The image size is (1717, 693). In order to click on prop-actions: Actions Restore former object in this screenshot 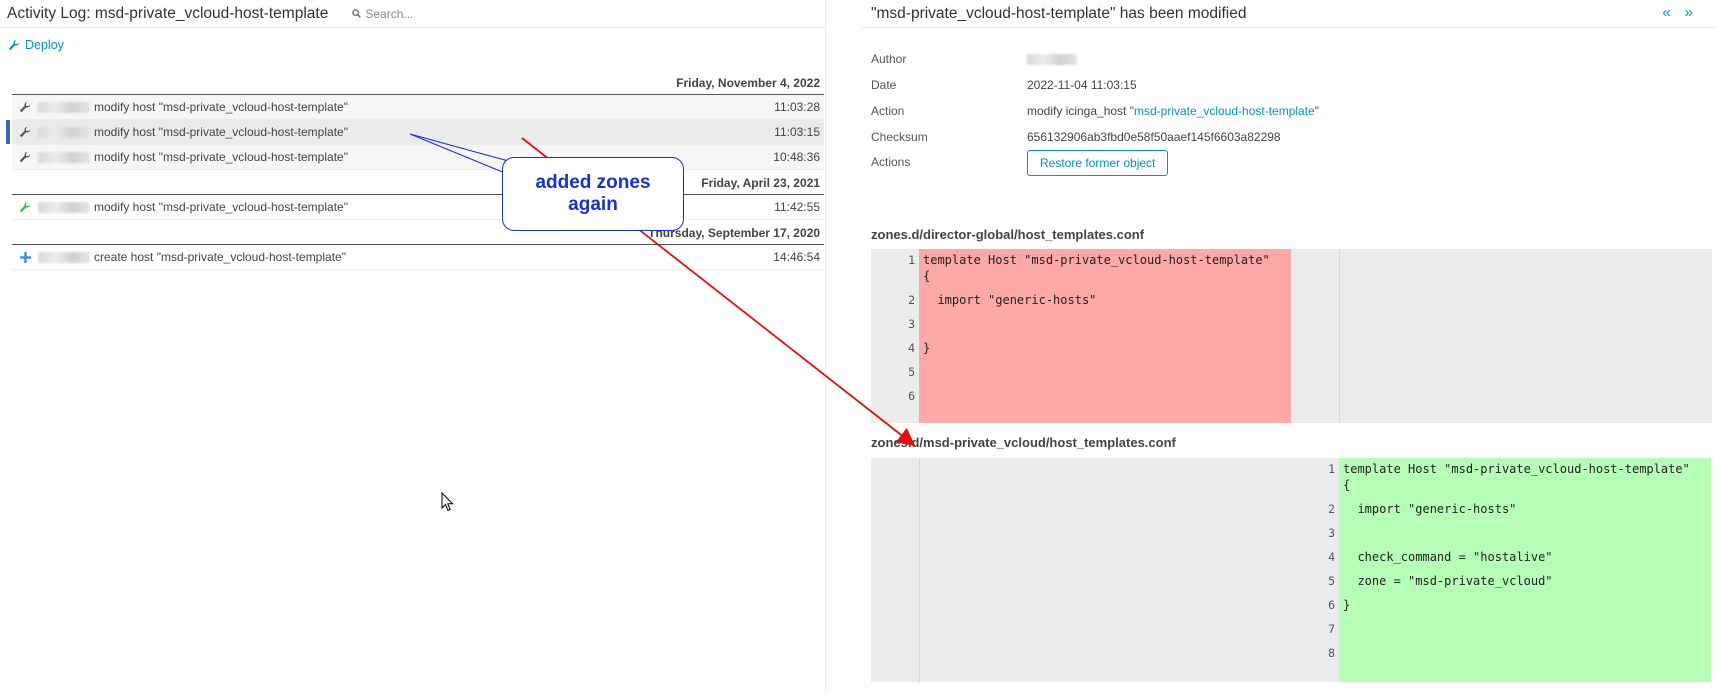, I will do `click(1095, 167)`.